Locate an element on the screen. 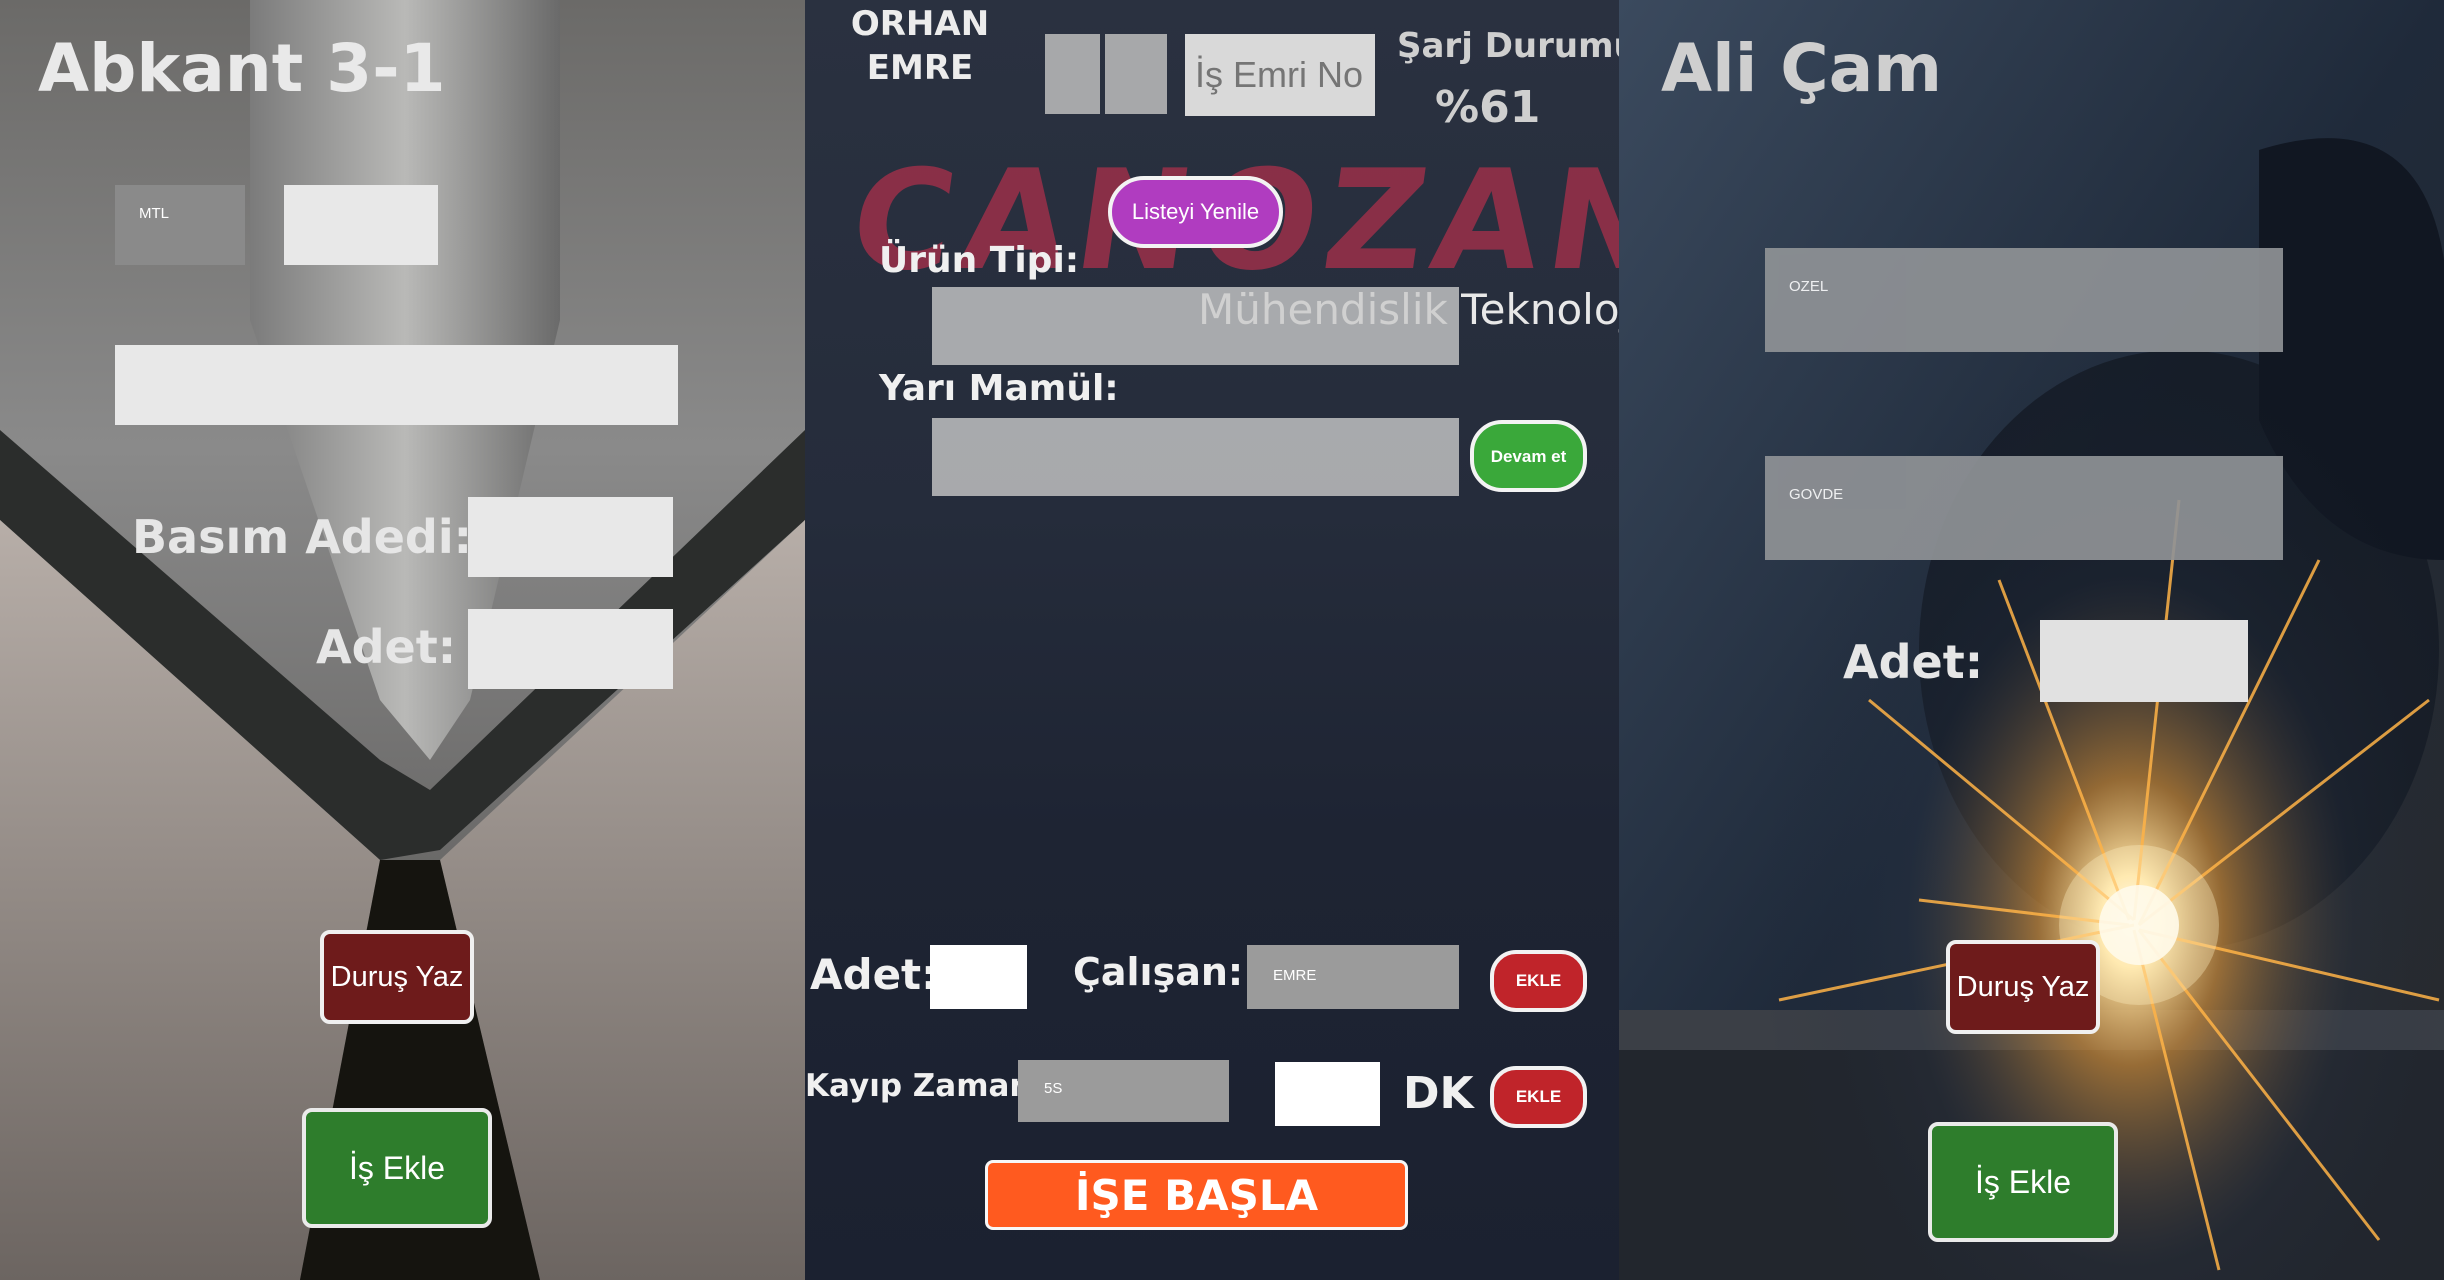 The height and width of the screenshot is (1280, 2444). calisan-select: EMRE is located at coordinates (1353, 977).